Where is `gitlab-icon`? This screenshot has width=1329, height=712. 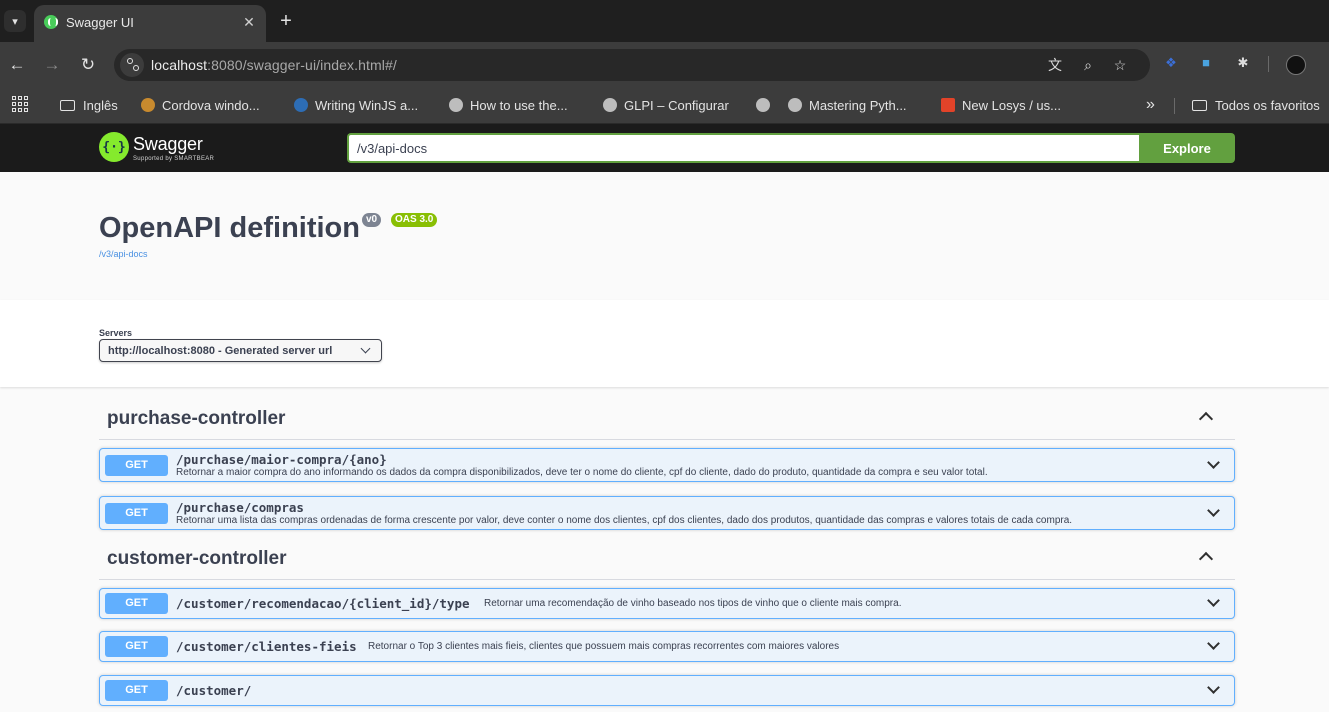
gitlab-icon is located at coordinates (948, 105).